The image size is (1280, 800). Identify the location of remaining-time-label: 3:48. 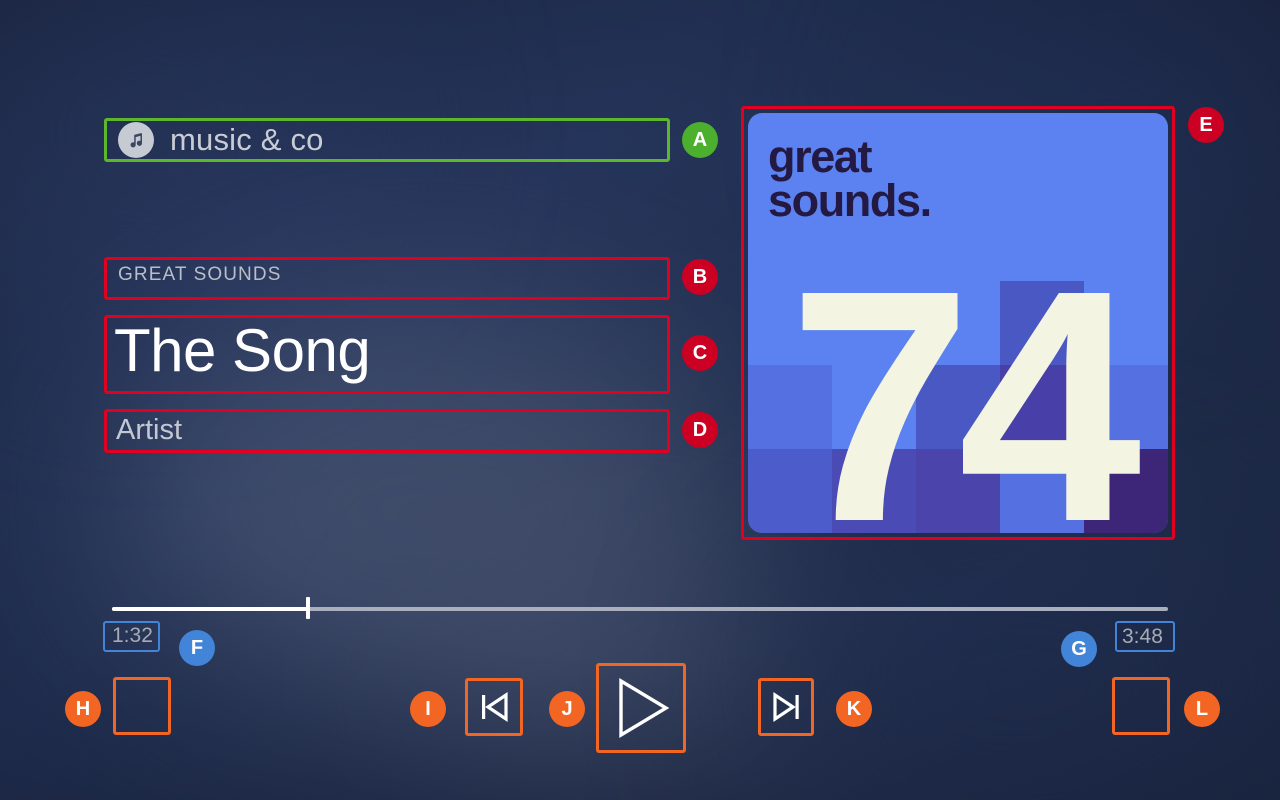
(1142, 636).